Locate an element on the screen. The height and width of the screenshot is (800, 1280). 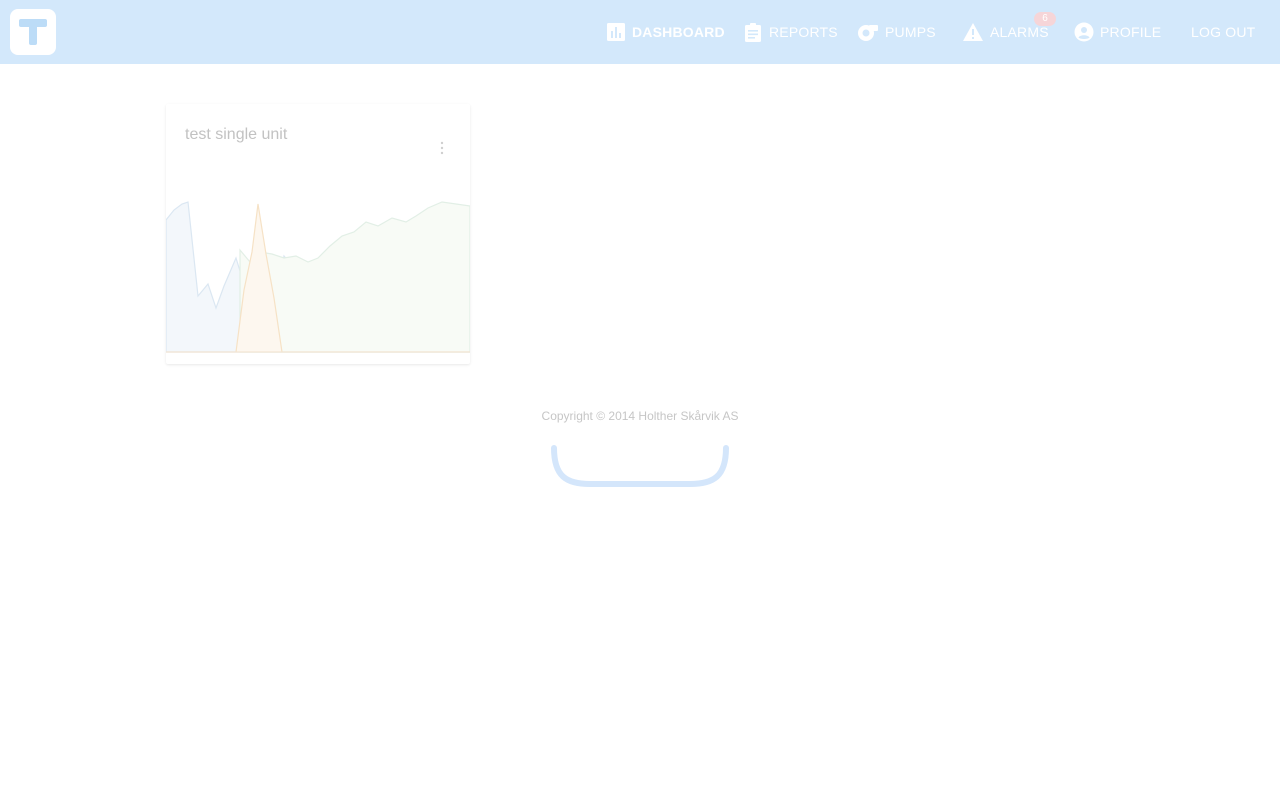
dashboard-widget-card: test single unit is located at coordinates (318, 234).